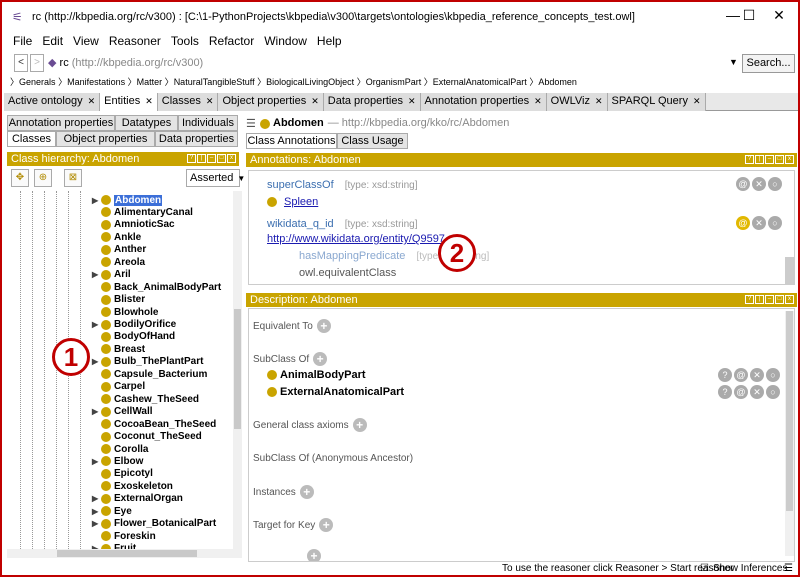 Image resolution: width=800 pixels, height=577 pixels. What do you see at coordinates (214, 82) in the screenshot?
I see `breadcrumb-item: NaturalTangibleStuff` at bounding box center [214, 82].